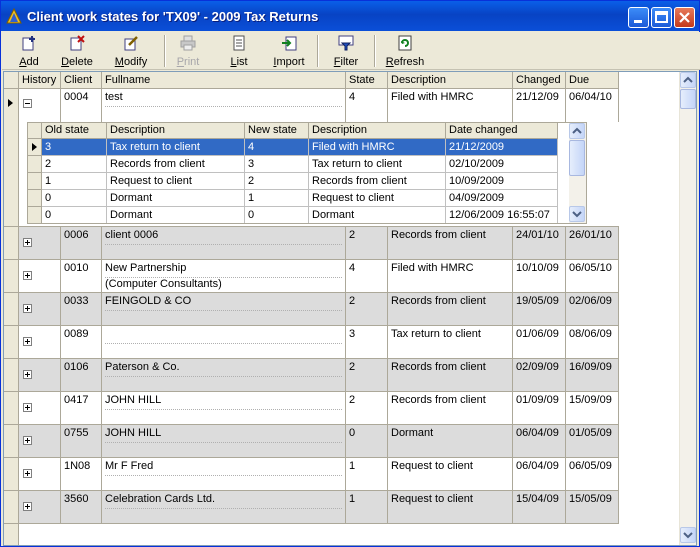 The image size is (700, 547). I want to click on fullname-cell: FEINGOLD & CO, so click(224, 309).